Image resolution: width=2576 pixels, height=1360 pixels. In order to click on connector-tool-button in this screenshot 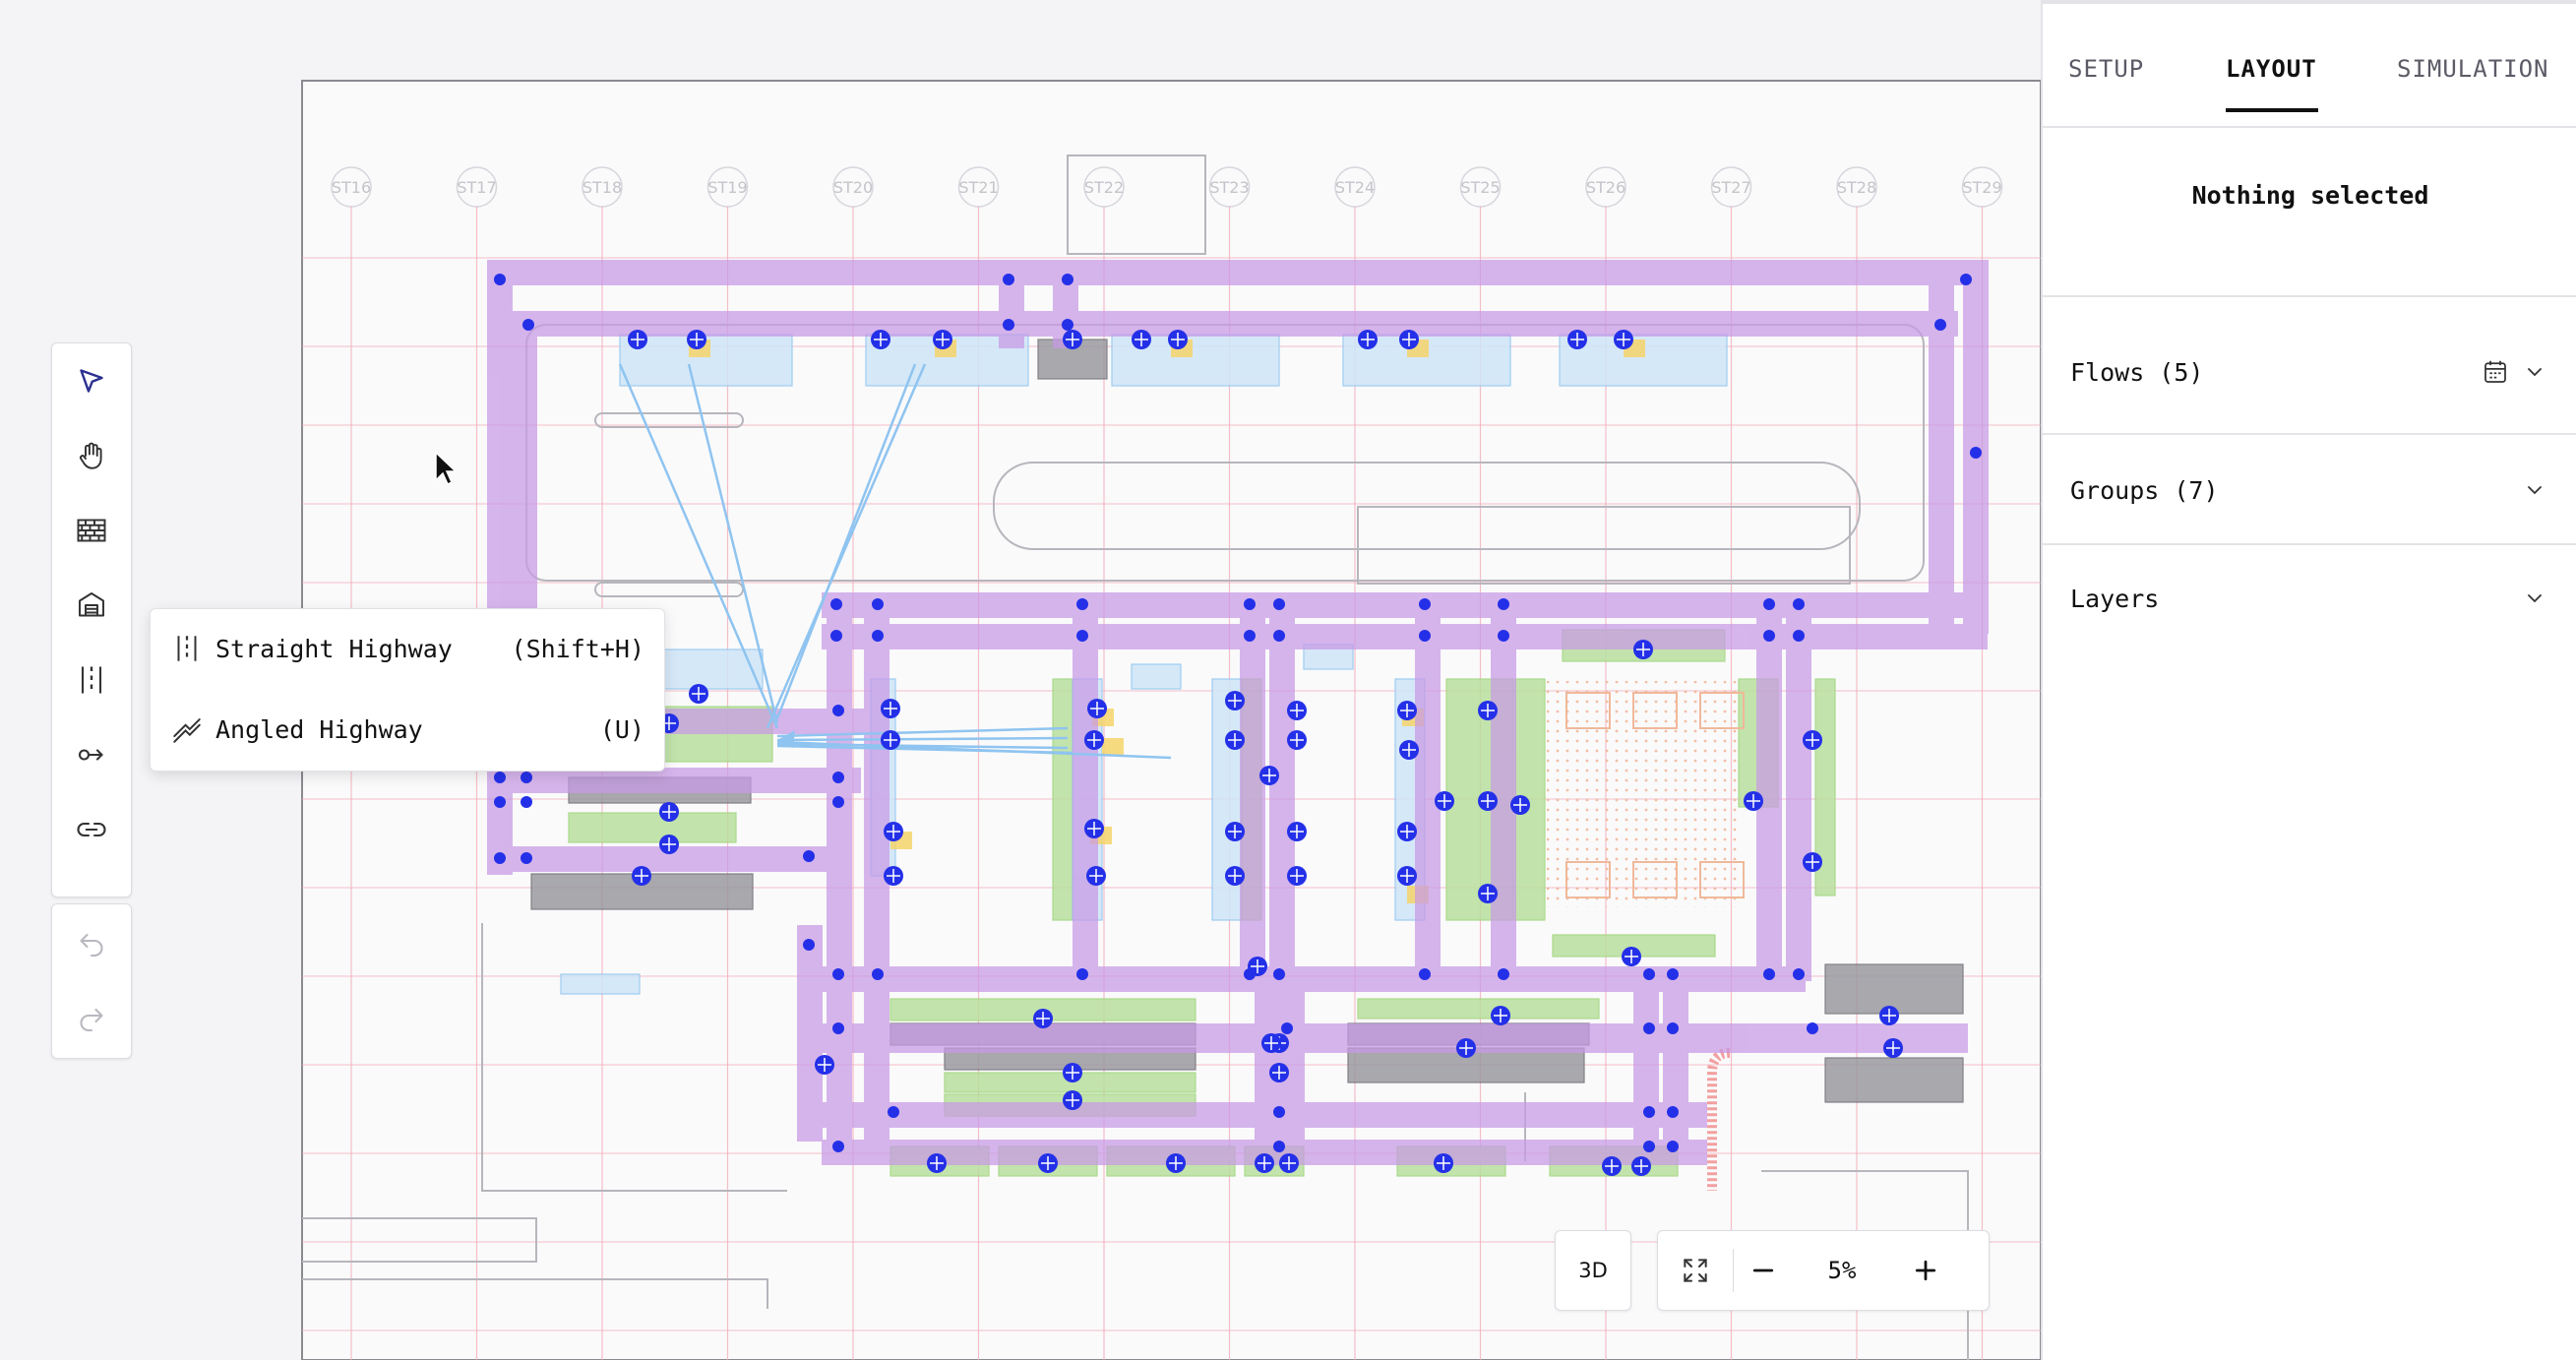, I will do `click(91, 754)`.